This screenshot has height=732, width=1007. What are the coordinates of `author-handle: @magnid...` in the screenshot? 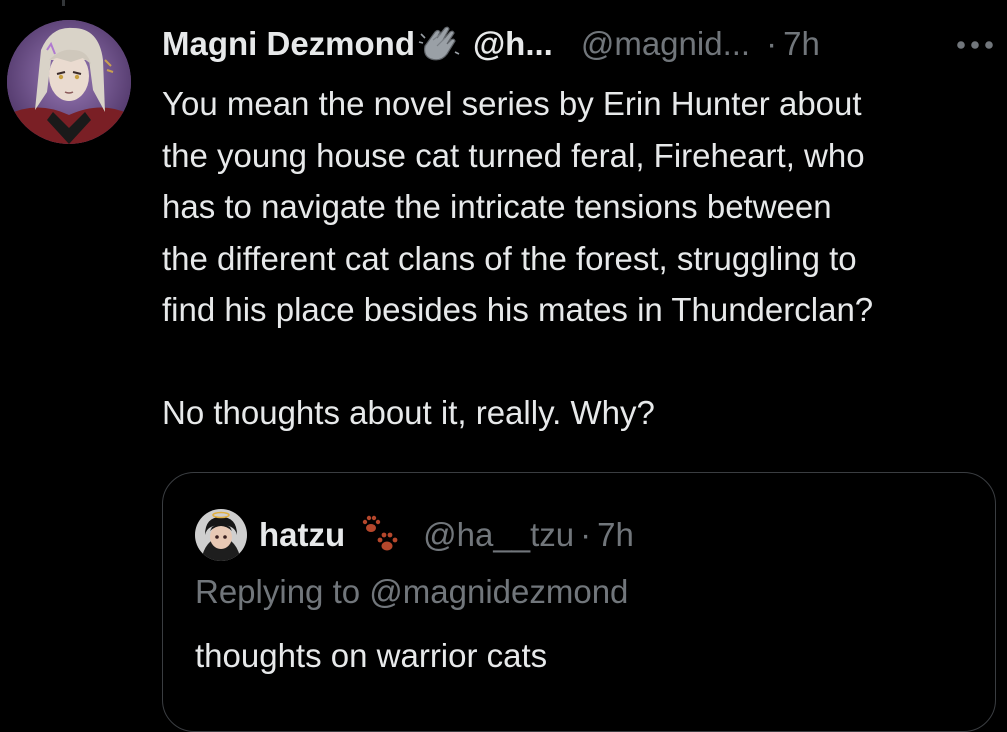 It's located at (665, 44).